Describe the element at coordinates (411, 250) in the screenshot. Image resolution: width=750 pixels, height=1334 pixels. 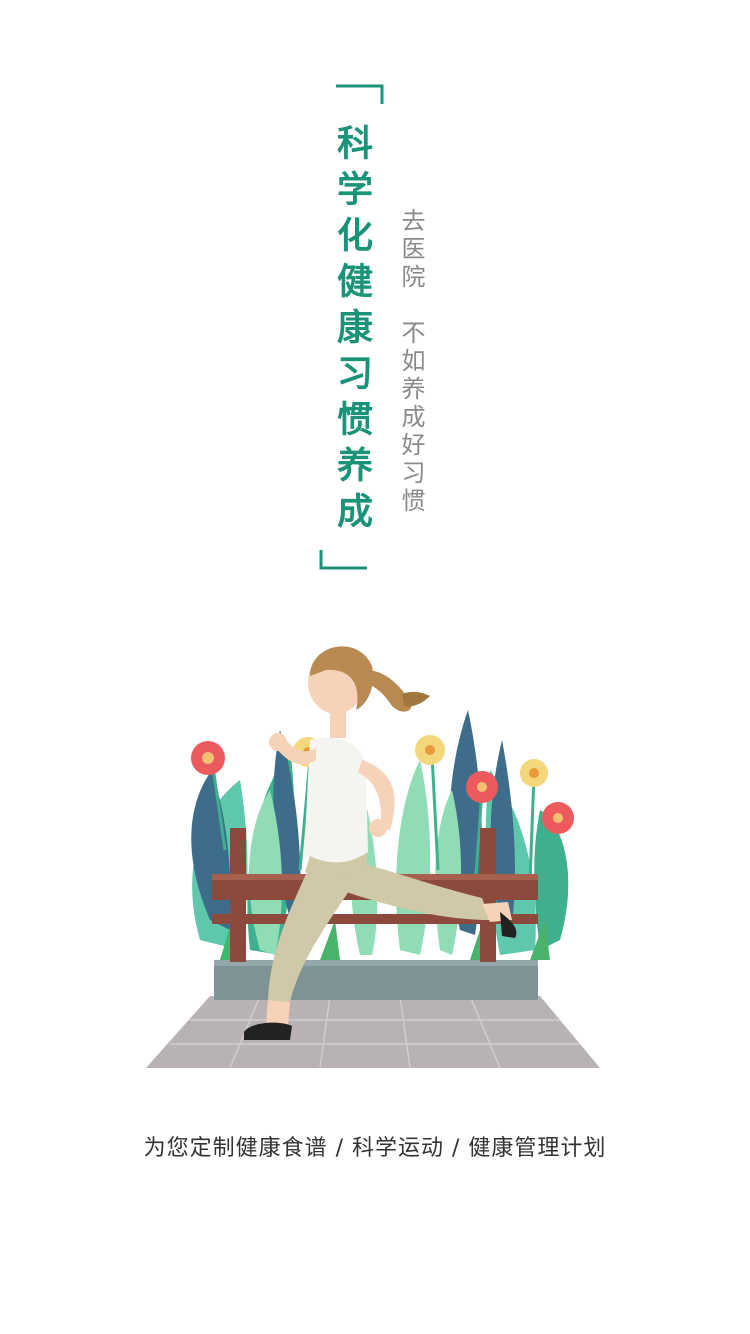
I see `subtitle-line-1: 去医院` at that location.